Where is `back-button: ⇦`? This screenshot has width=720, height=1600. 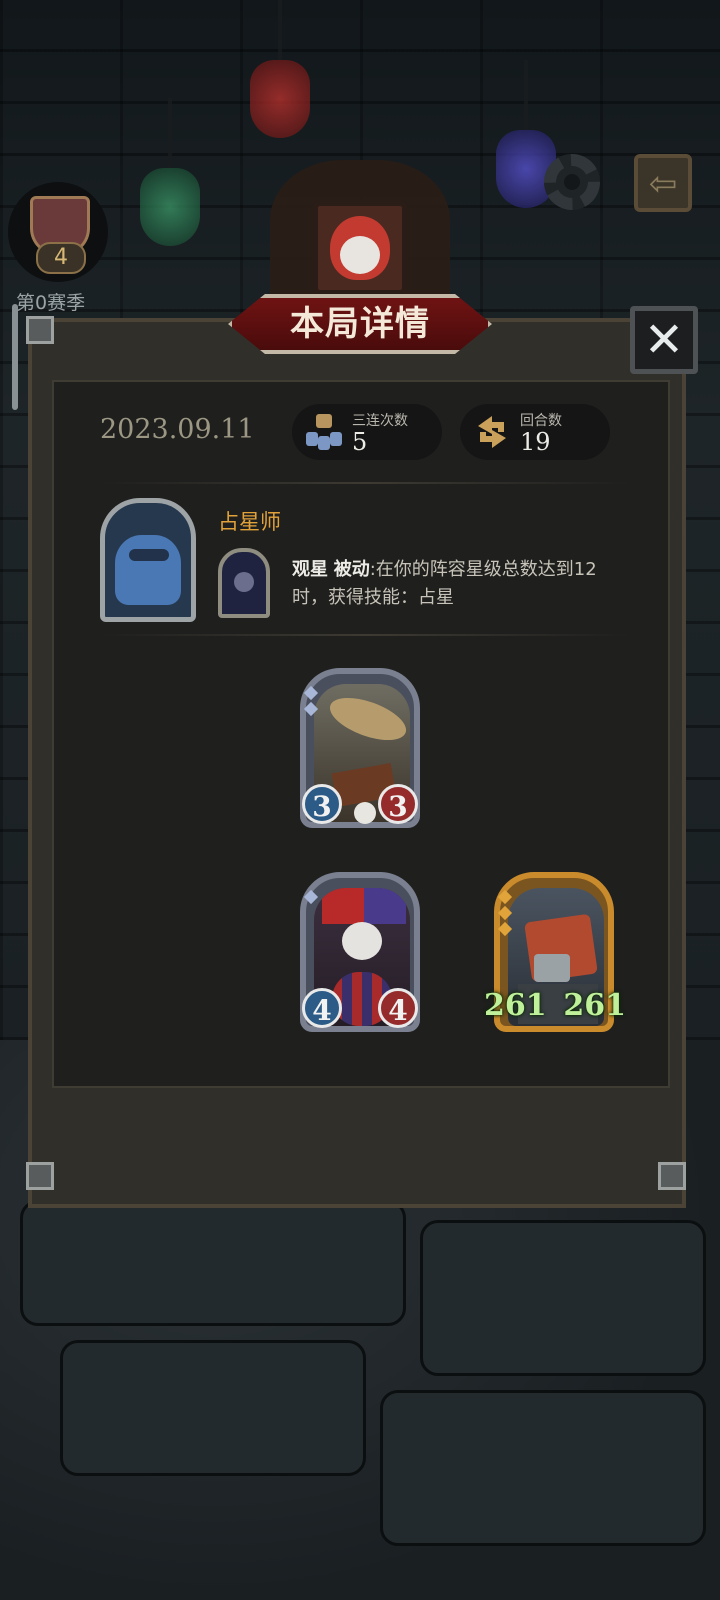 back-button: ⇦ is located at coordinates (663, 183).